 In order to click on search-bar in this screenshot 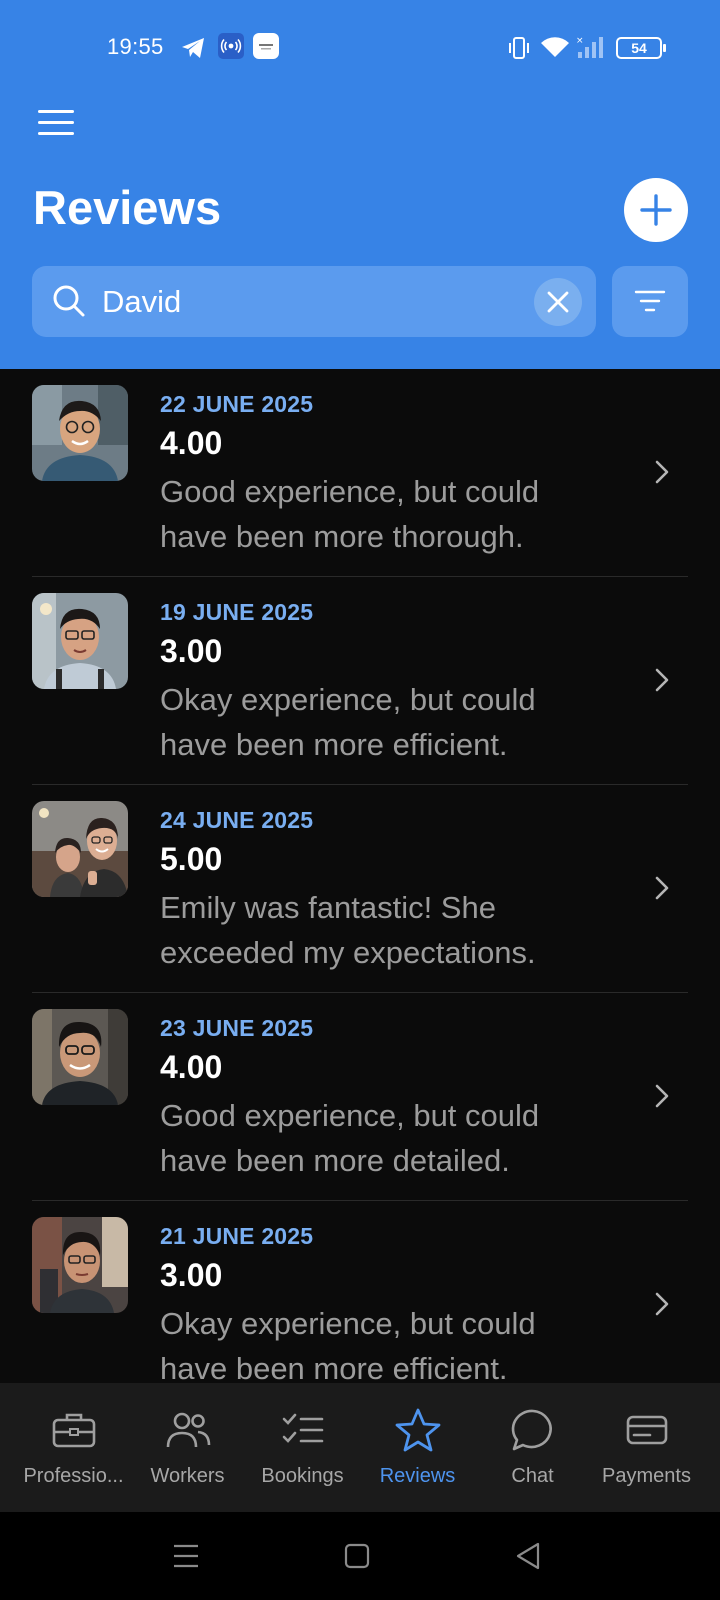, I will do `click(314, 301)`.